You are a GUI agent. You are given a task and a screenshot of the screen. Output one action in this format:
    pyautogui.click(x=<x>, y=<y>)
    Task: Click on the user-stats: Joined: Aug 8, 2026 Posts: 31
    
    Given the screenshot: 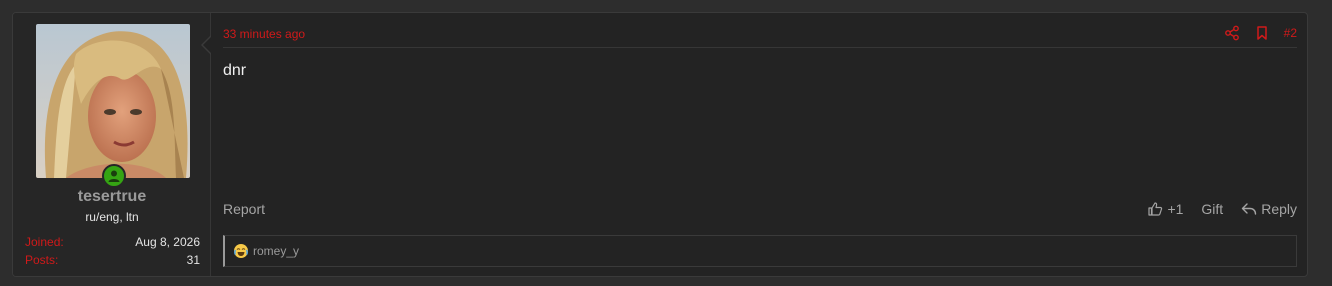 What is the action you would take?
    pyautogui.click(x=112, y=251)
    